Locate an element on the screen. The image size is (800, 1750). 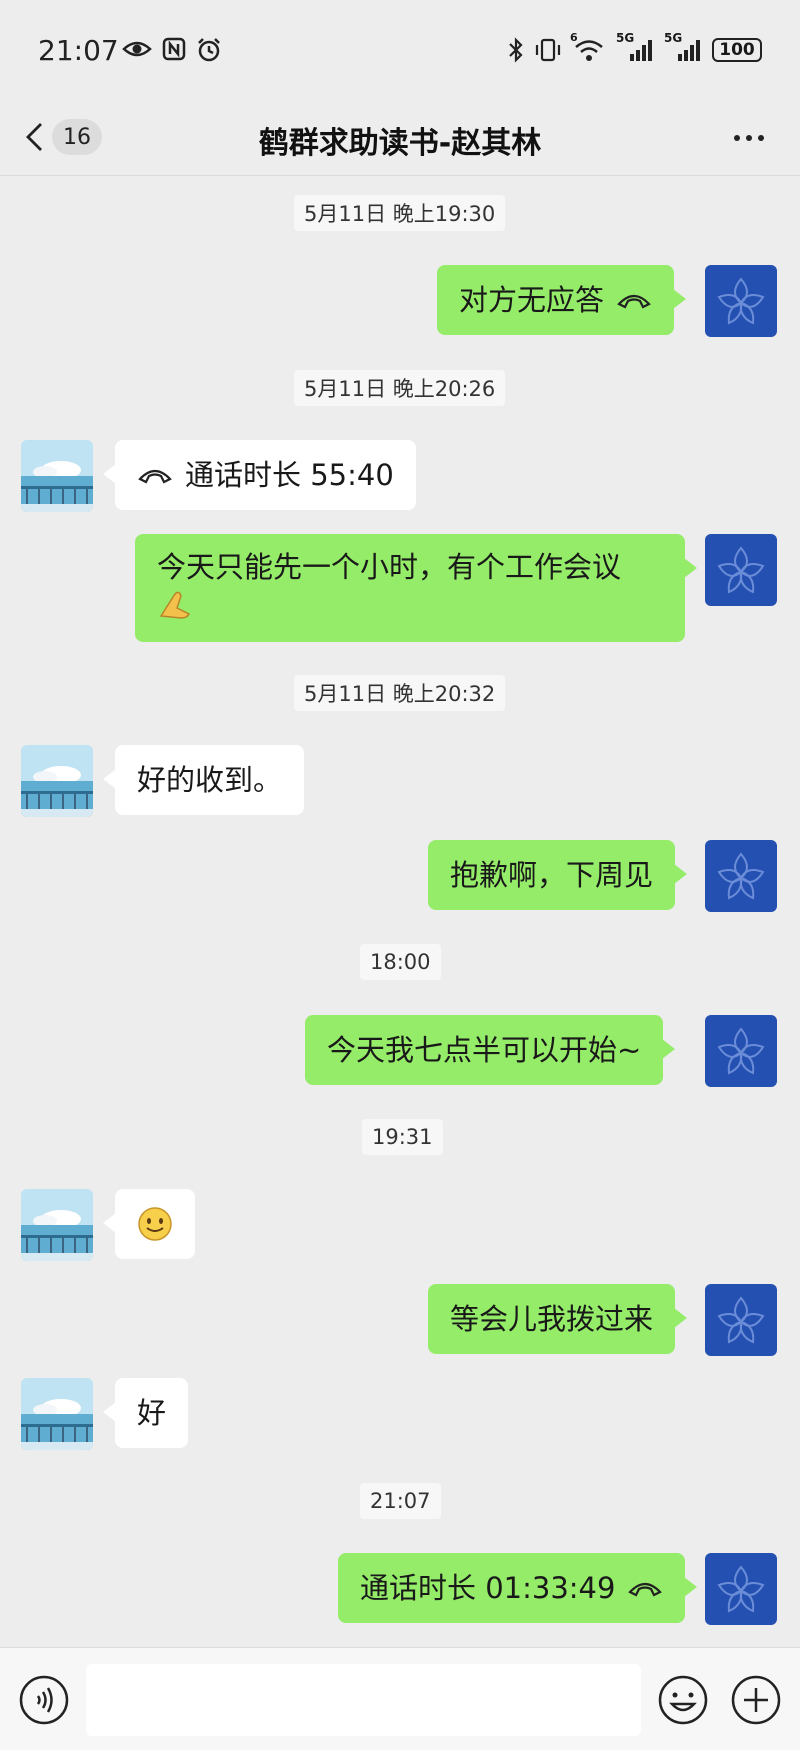
wifi-6-label: 6 is located at coordinates (574, 37).